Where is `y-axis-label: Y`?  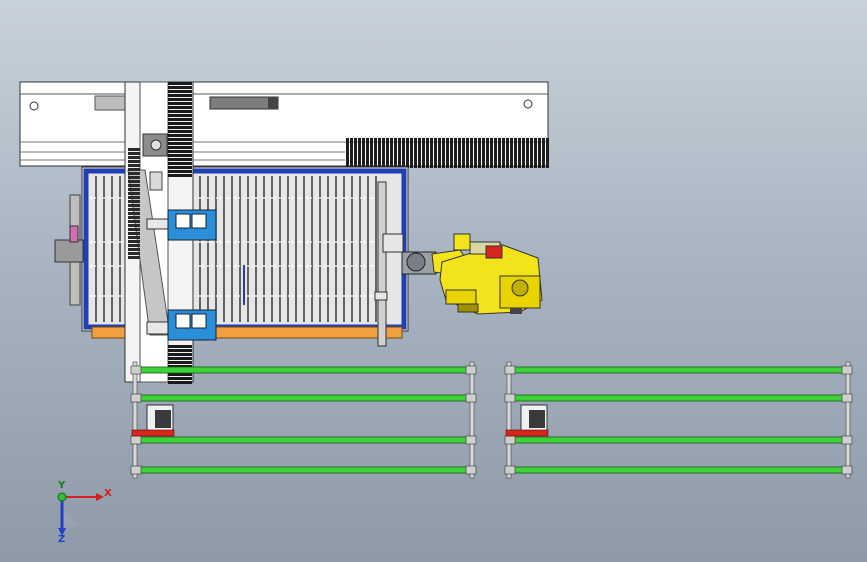
y-axis-label: Y is located at coordinates (62, 485).